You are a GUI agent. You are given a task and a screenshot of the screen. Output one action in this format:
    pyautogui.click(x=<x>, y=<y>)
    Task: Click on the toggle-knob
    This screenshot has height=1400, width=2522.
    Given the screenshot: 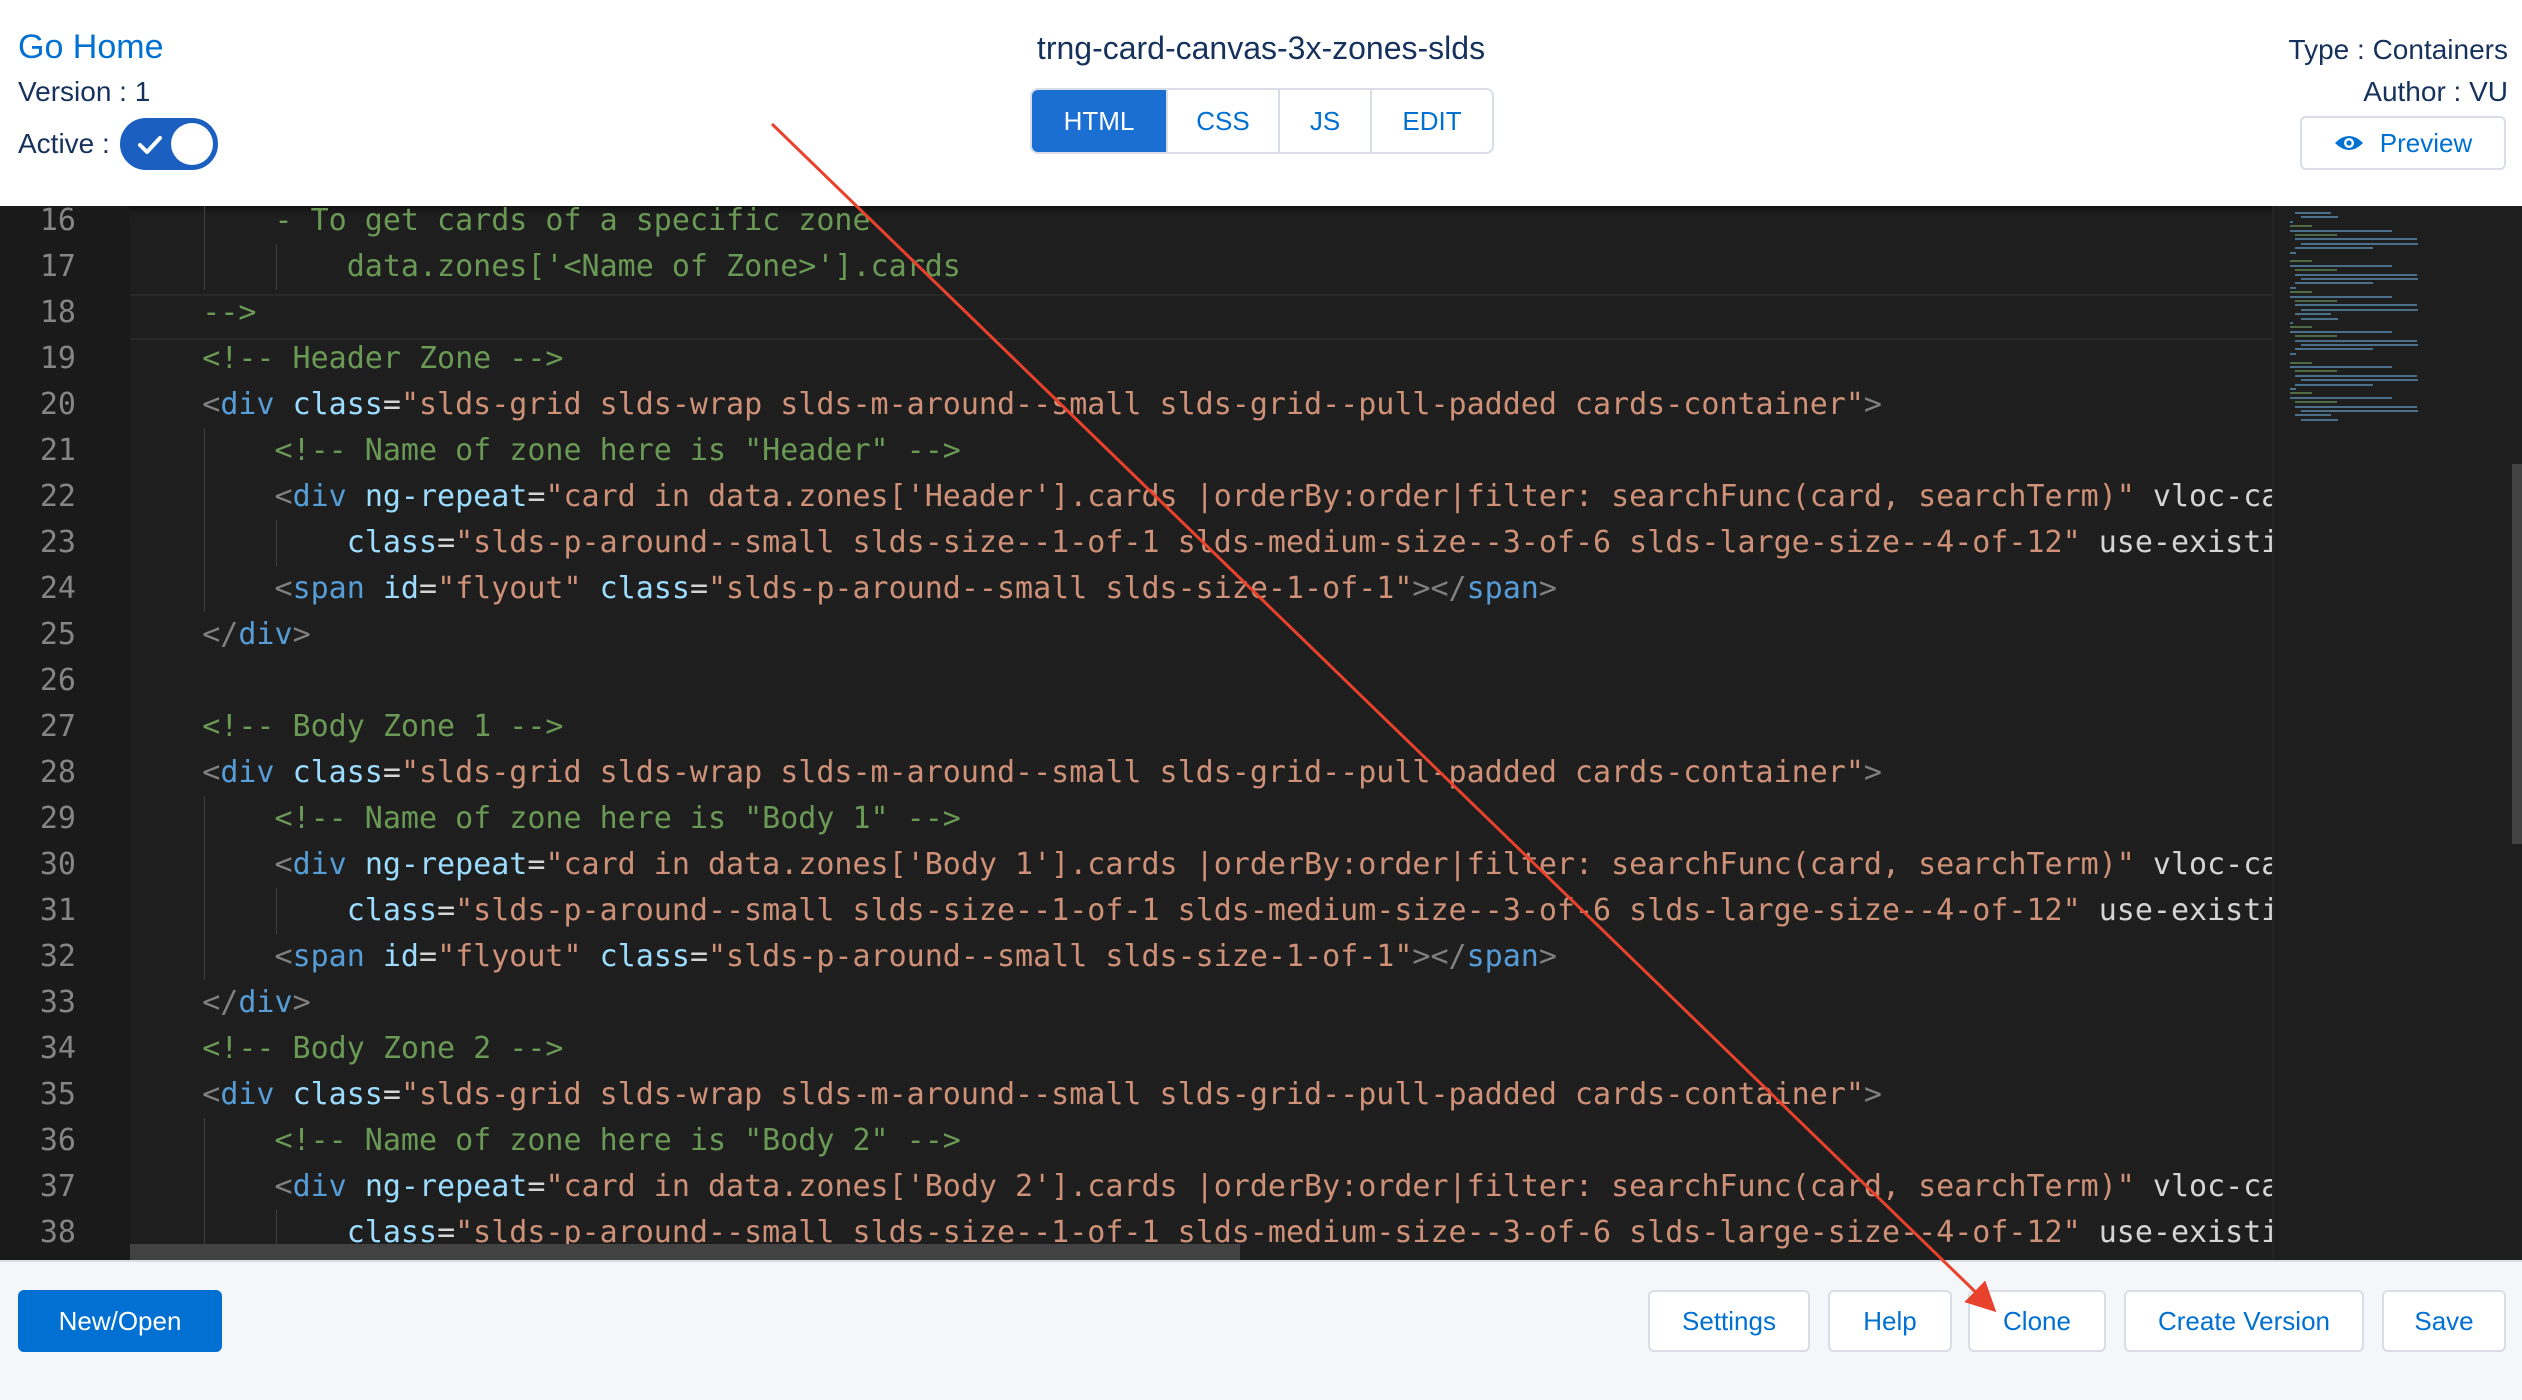 What is the action you would take?
    pyautogui.click(x=191, y=144)
    